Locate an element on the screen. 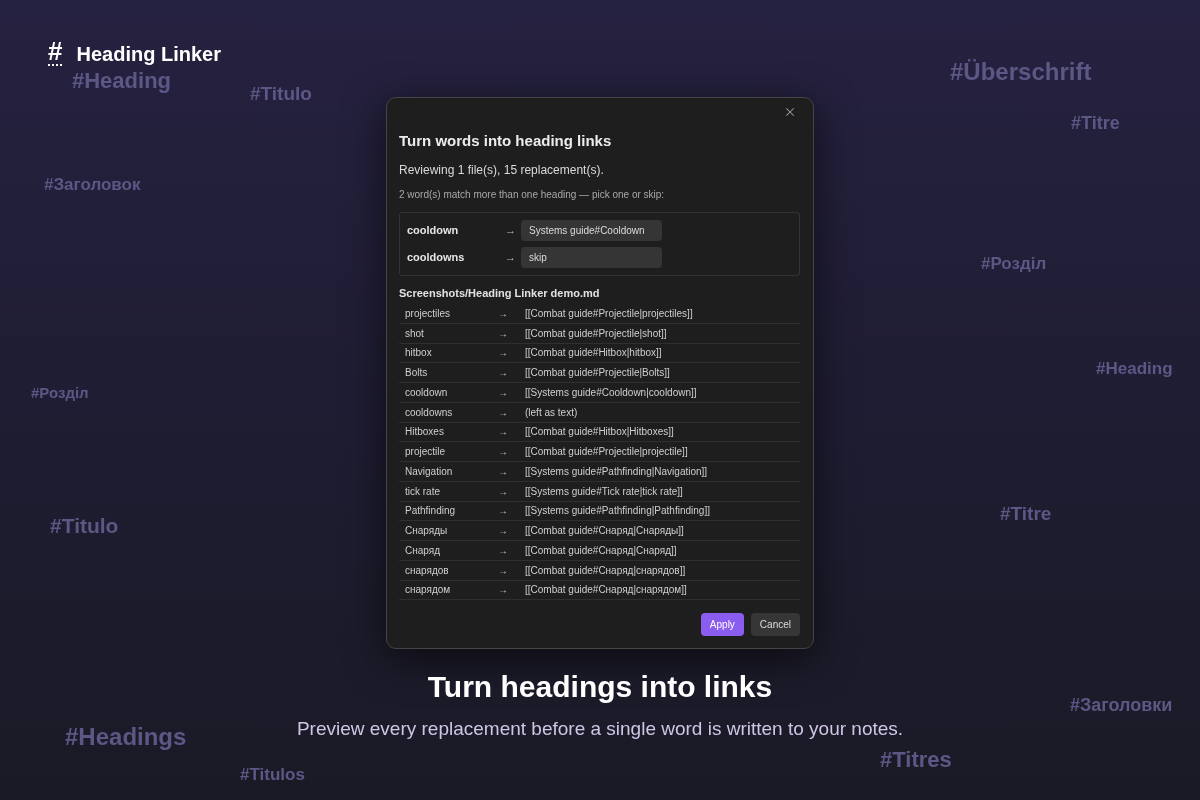 This screenshot has height=800, width=1200. source-word: Navigation is located at coordinates (429, 471).